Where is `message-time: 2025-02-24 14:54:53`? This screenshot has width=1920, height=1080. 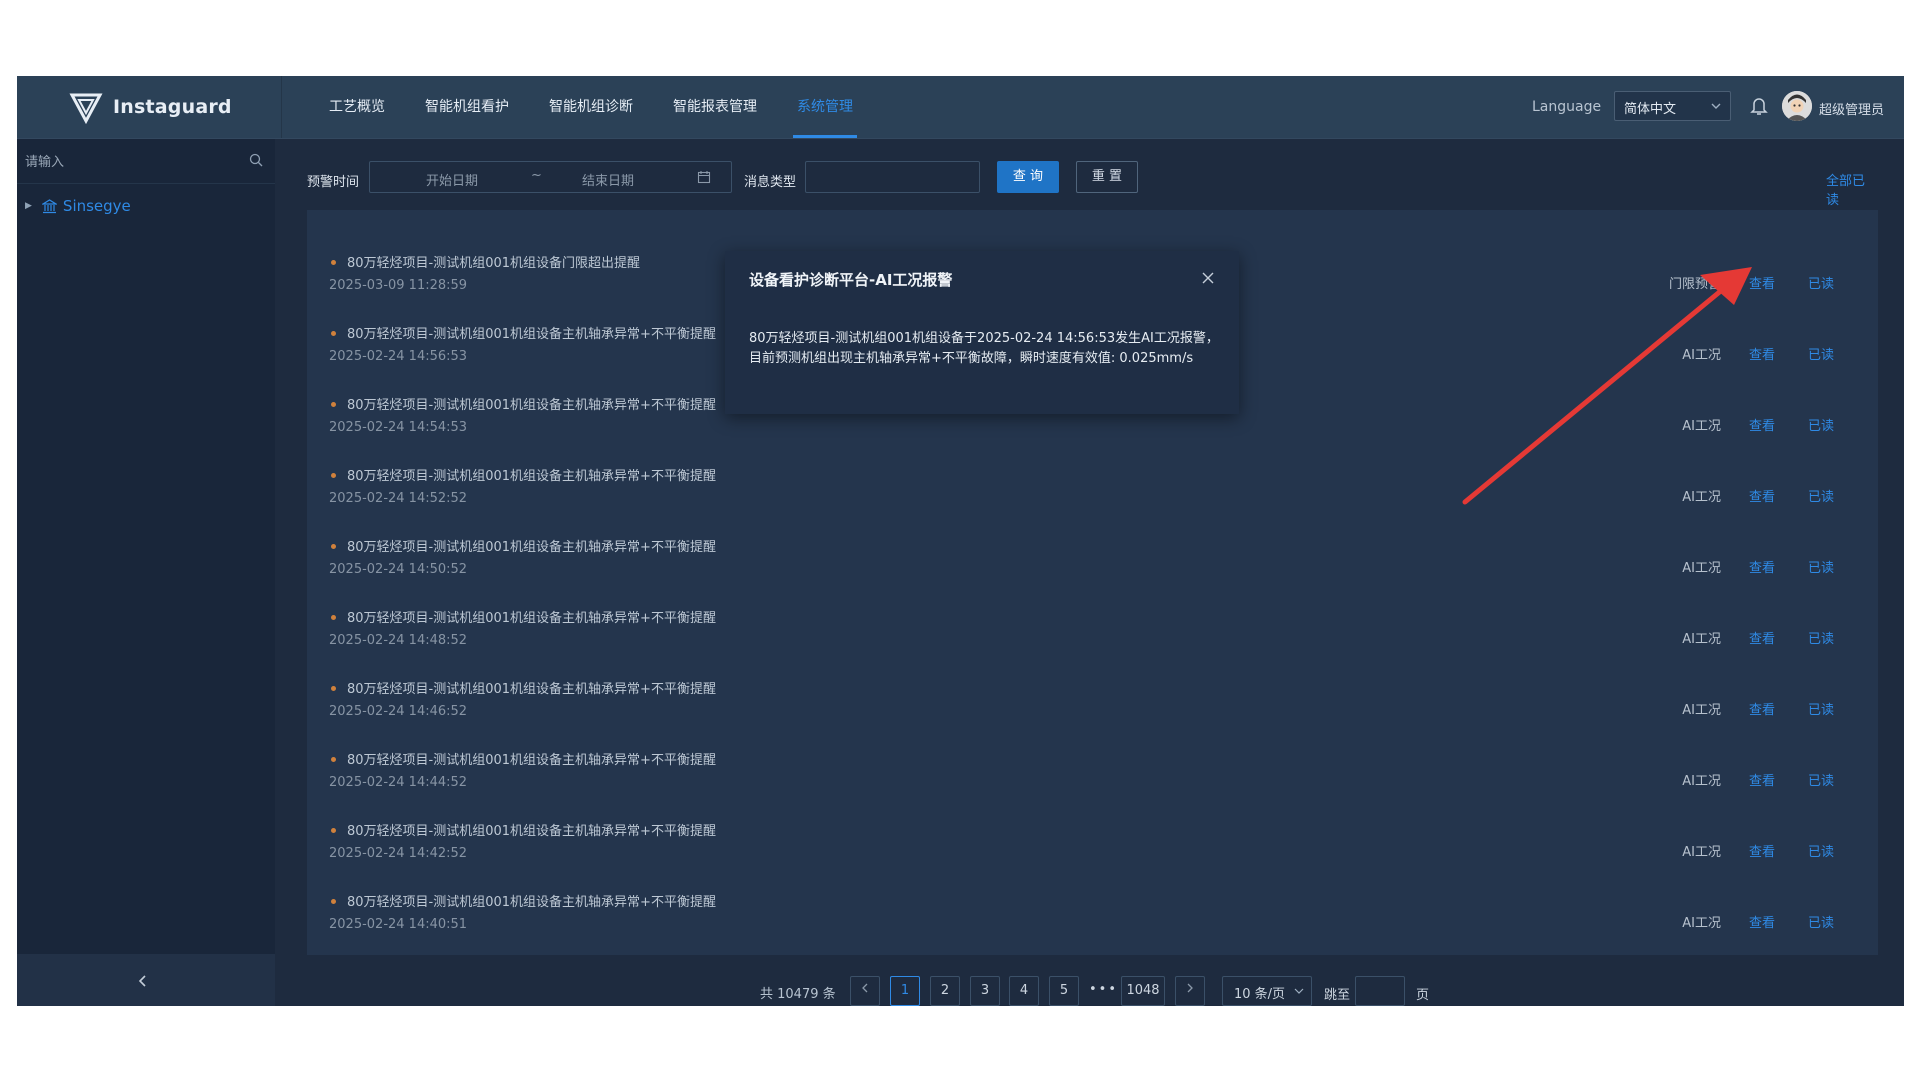 message-time: 2025-02-24 14:54:53 is located at coordinates (398, 427).